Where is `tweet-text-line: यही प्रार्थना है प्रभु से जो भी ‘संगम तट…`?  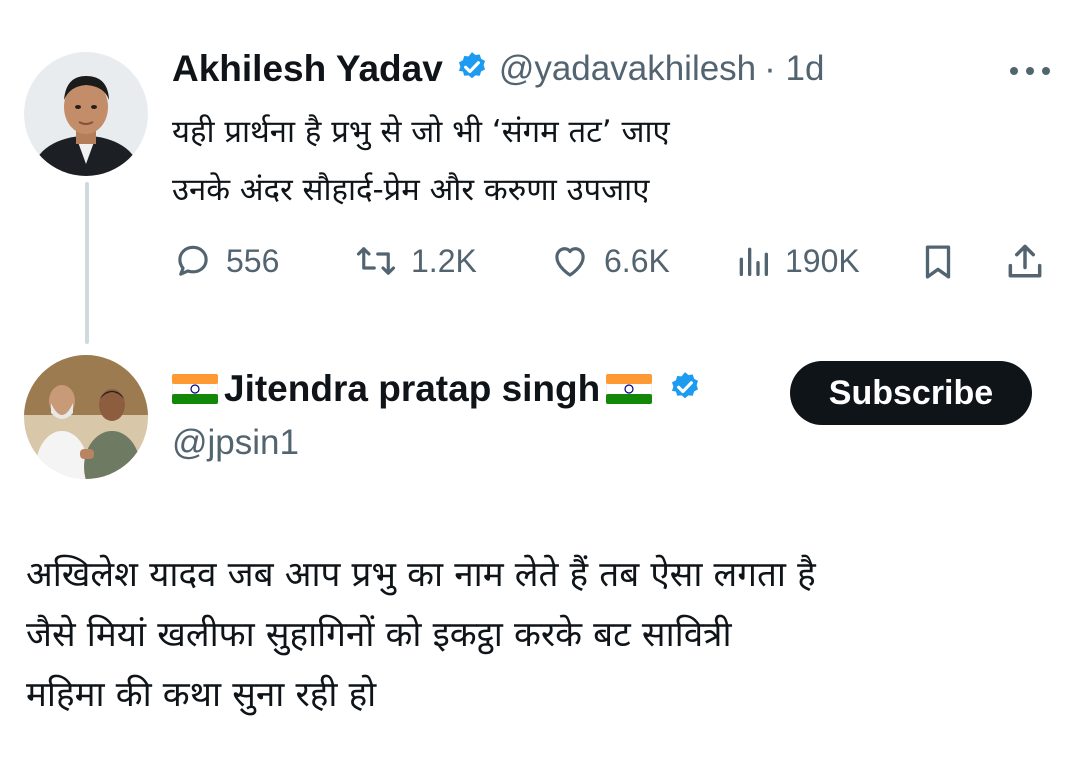 tweet-text-line: यही प्रार्थना है प्रभु से जो भी ‘संगम तट… is located at coordinates (421, 132).